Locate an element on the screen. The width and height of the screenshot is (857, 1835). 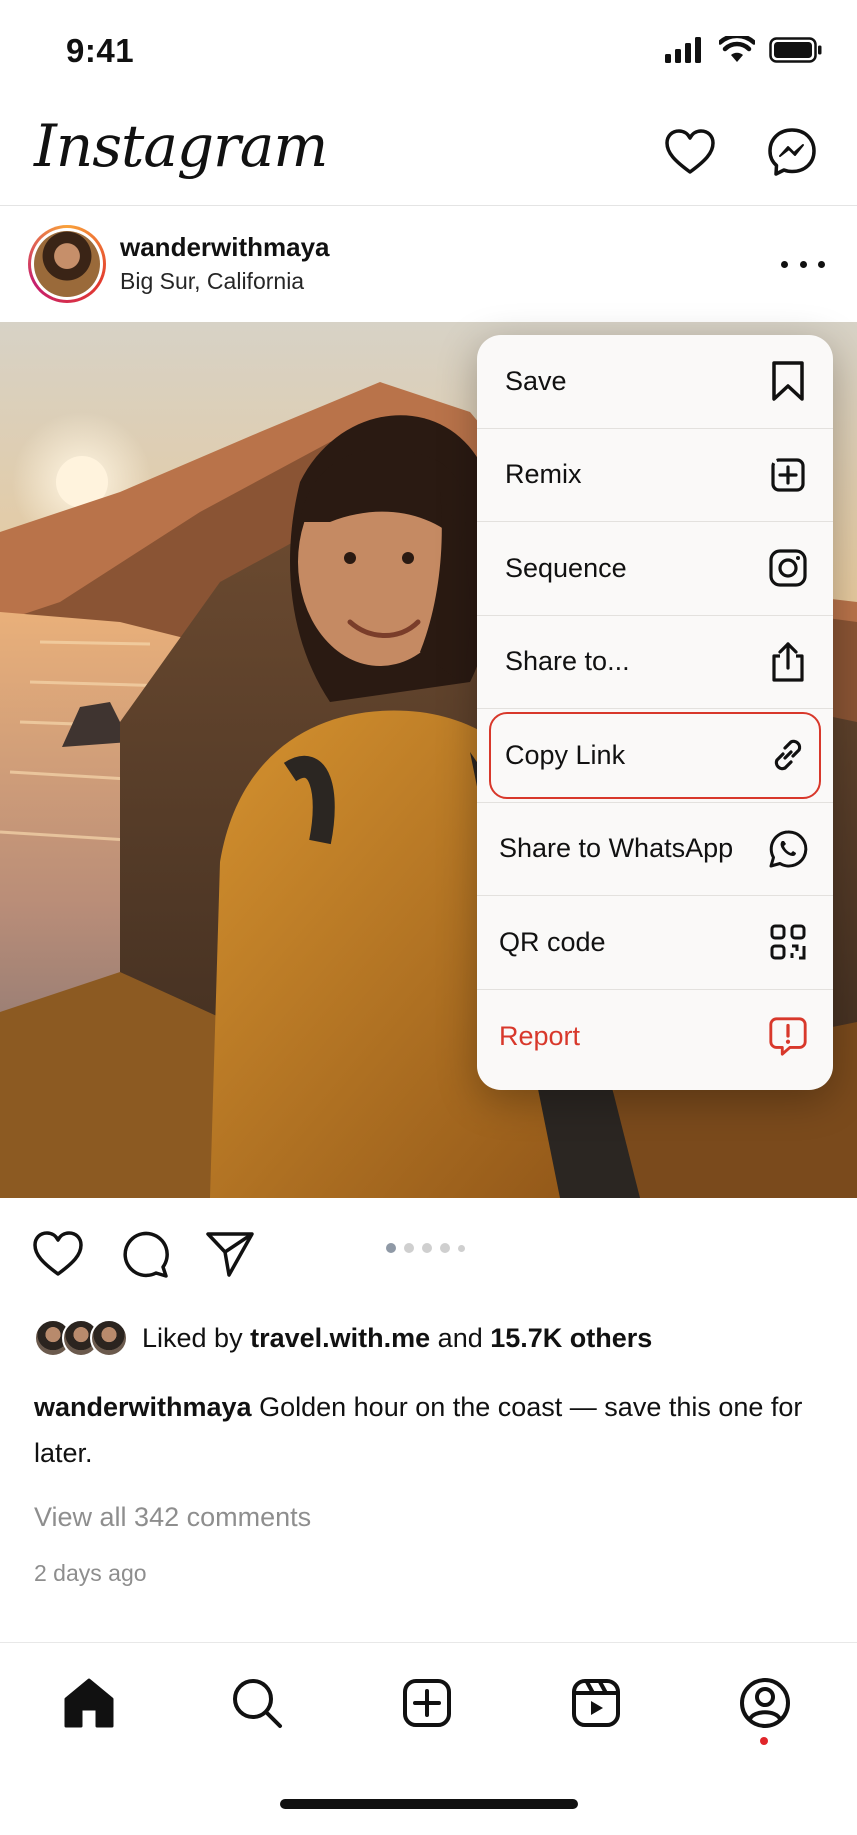
whatsapp-icon is located at coordinates (788, 849).